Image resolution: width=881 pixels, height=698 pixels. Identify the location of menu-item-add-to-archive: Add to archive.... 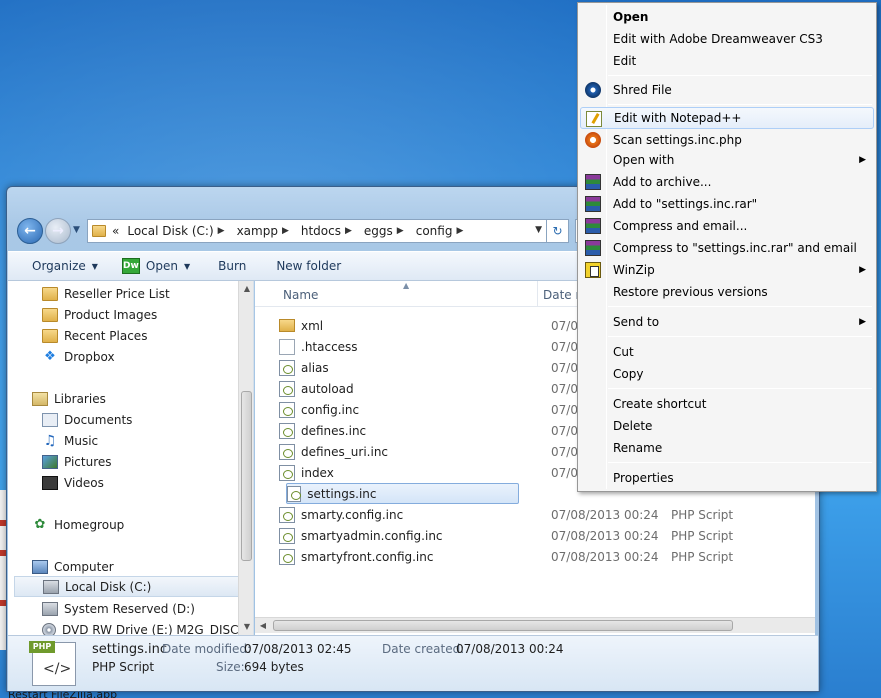
(727, 182).